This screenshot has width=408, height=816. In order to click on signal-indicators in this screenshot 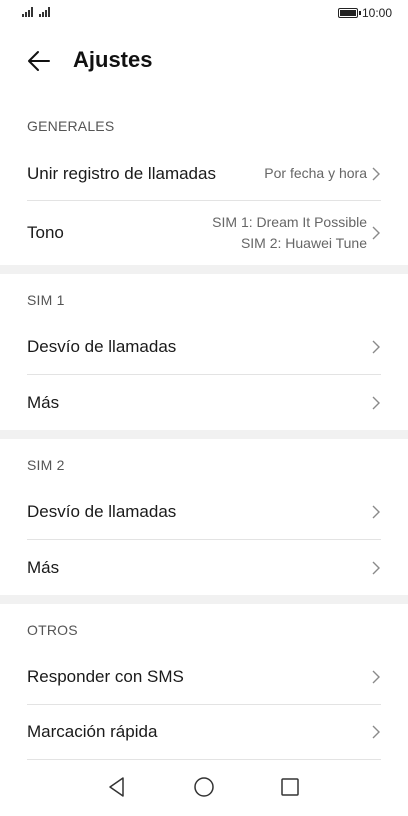, I will do `click(36, 12)`.